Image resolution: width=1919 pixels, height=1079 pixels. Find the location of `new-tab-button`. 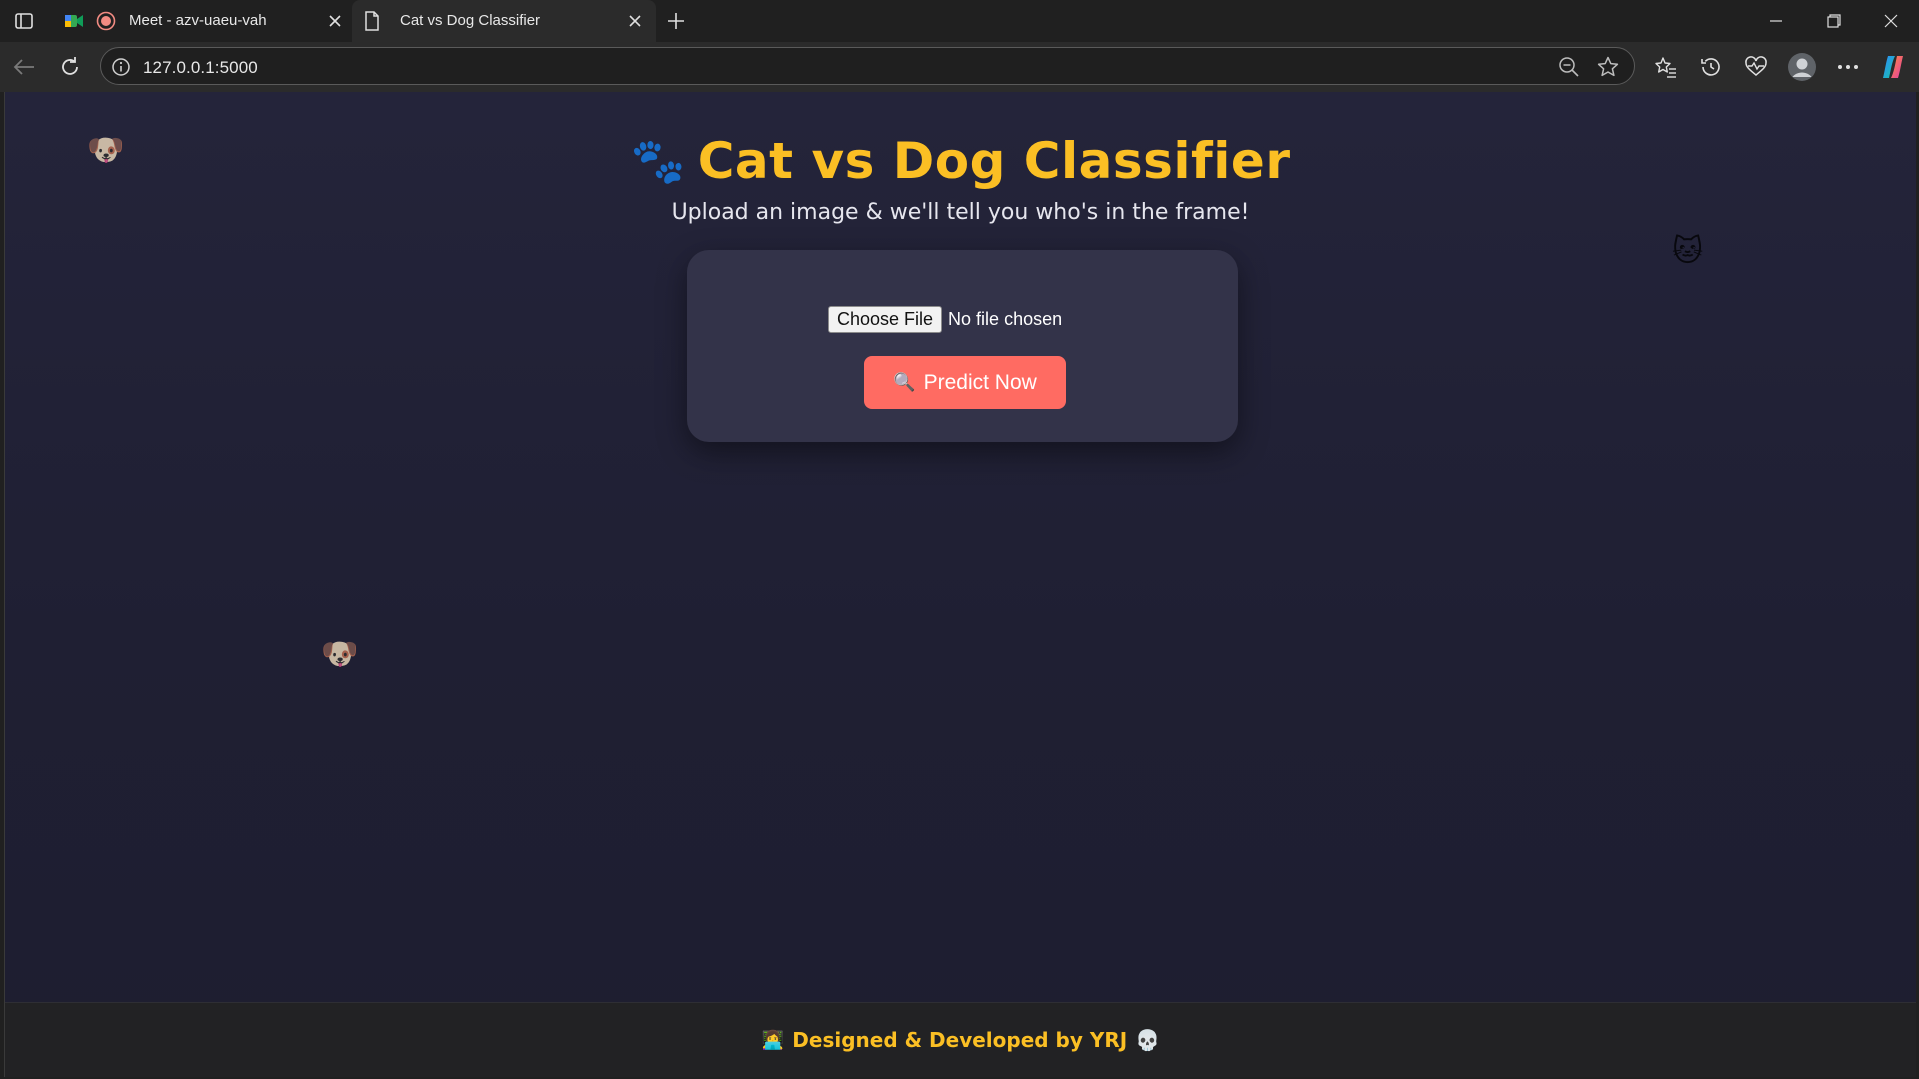

new-tab-button is located at coordinates (676, 21).